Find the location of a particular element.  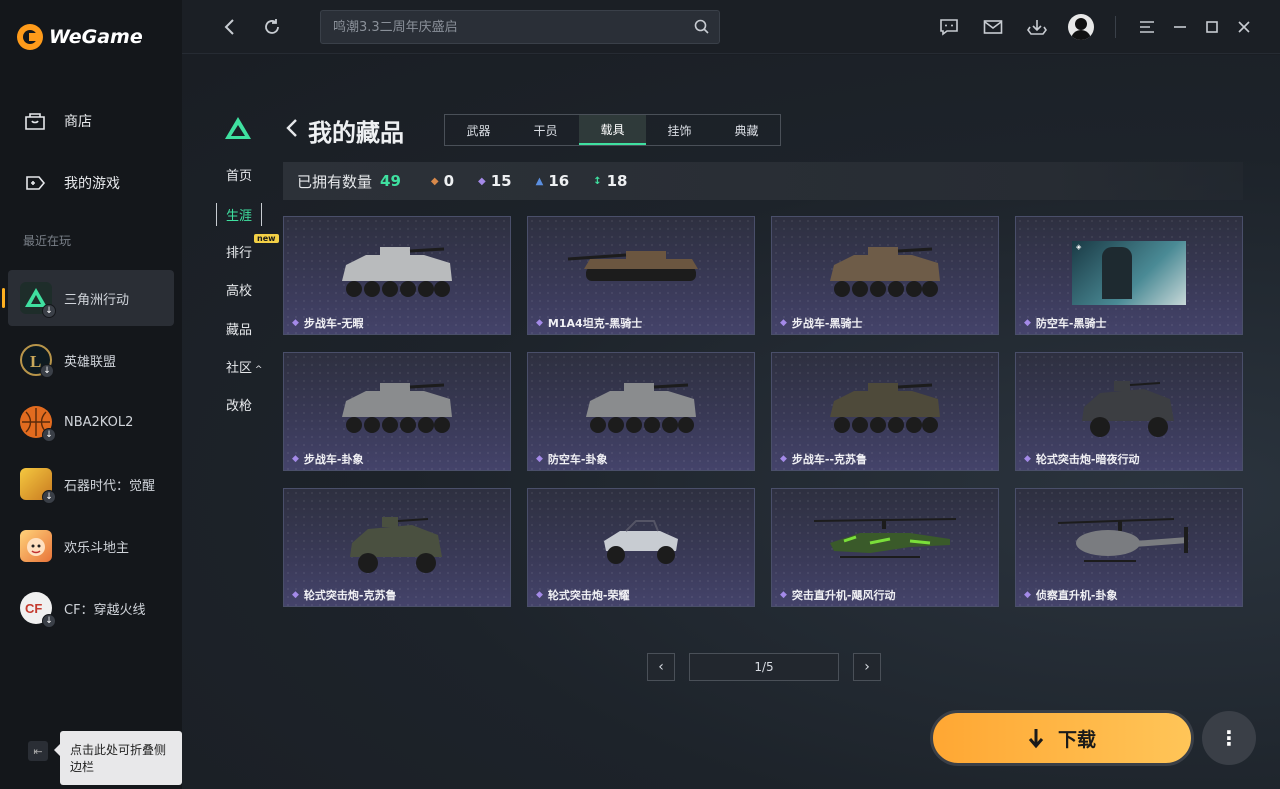

vehicle-name-label: 侦察直升机-卦象 is located at coordinates (1076, 595).